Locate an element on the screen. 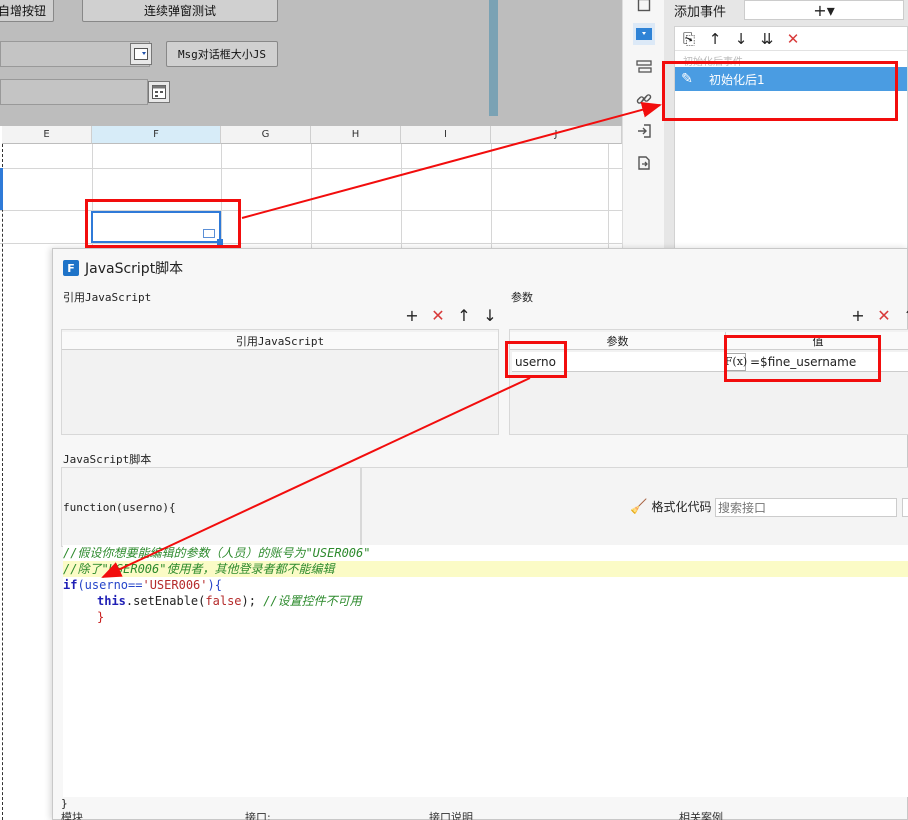  footer-api-desc: 接口说明 is located at coordinates (451, 814).